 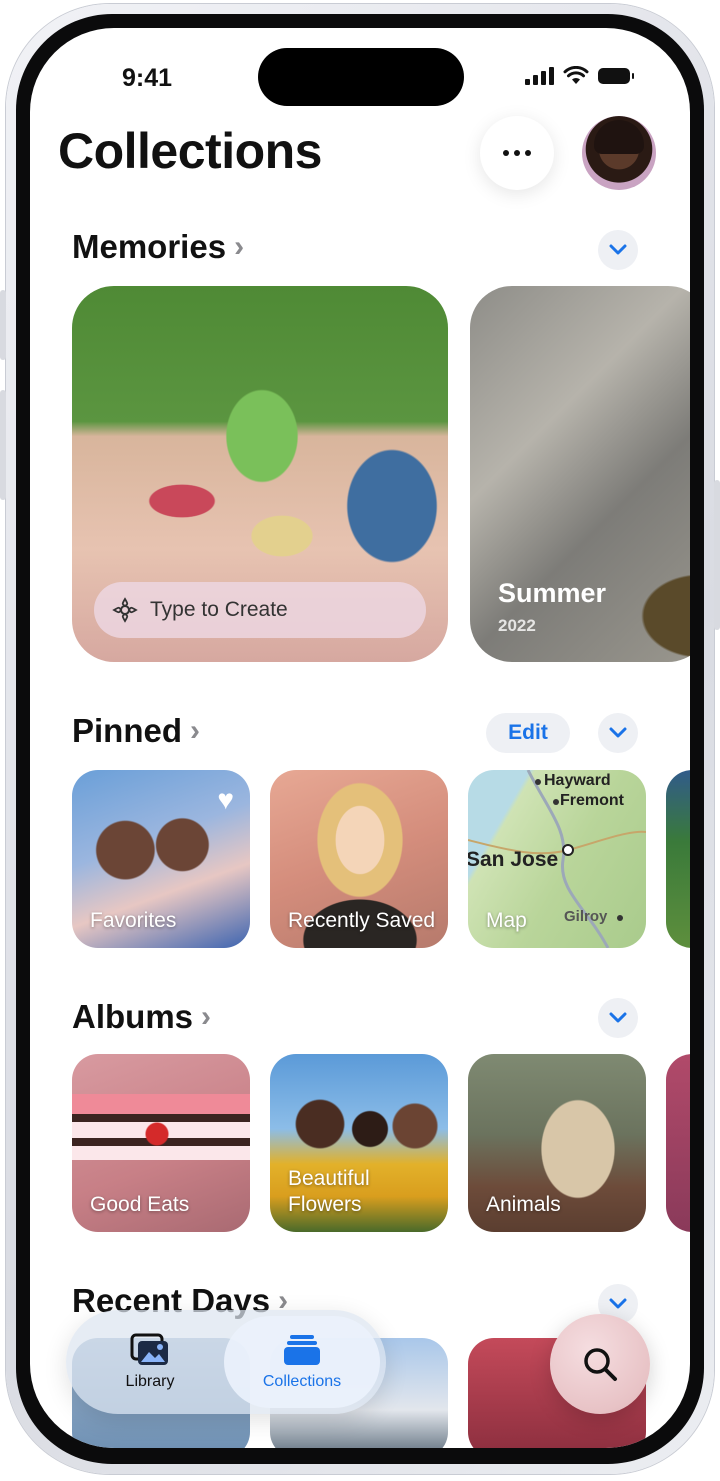 I want to click on albums-collapse-button, so click(x=618, y=1018).